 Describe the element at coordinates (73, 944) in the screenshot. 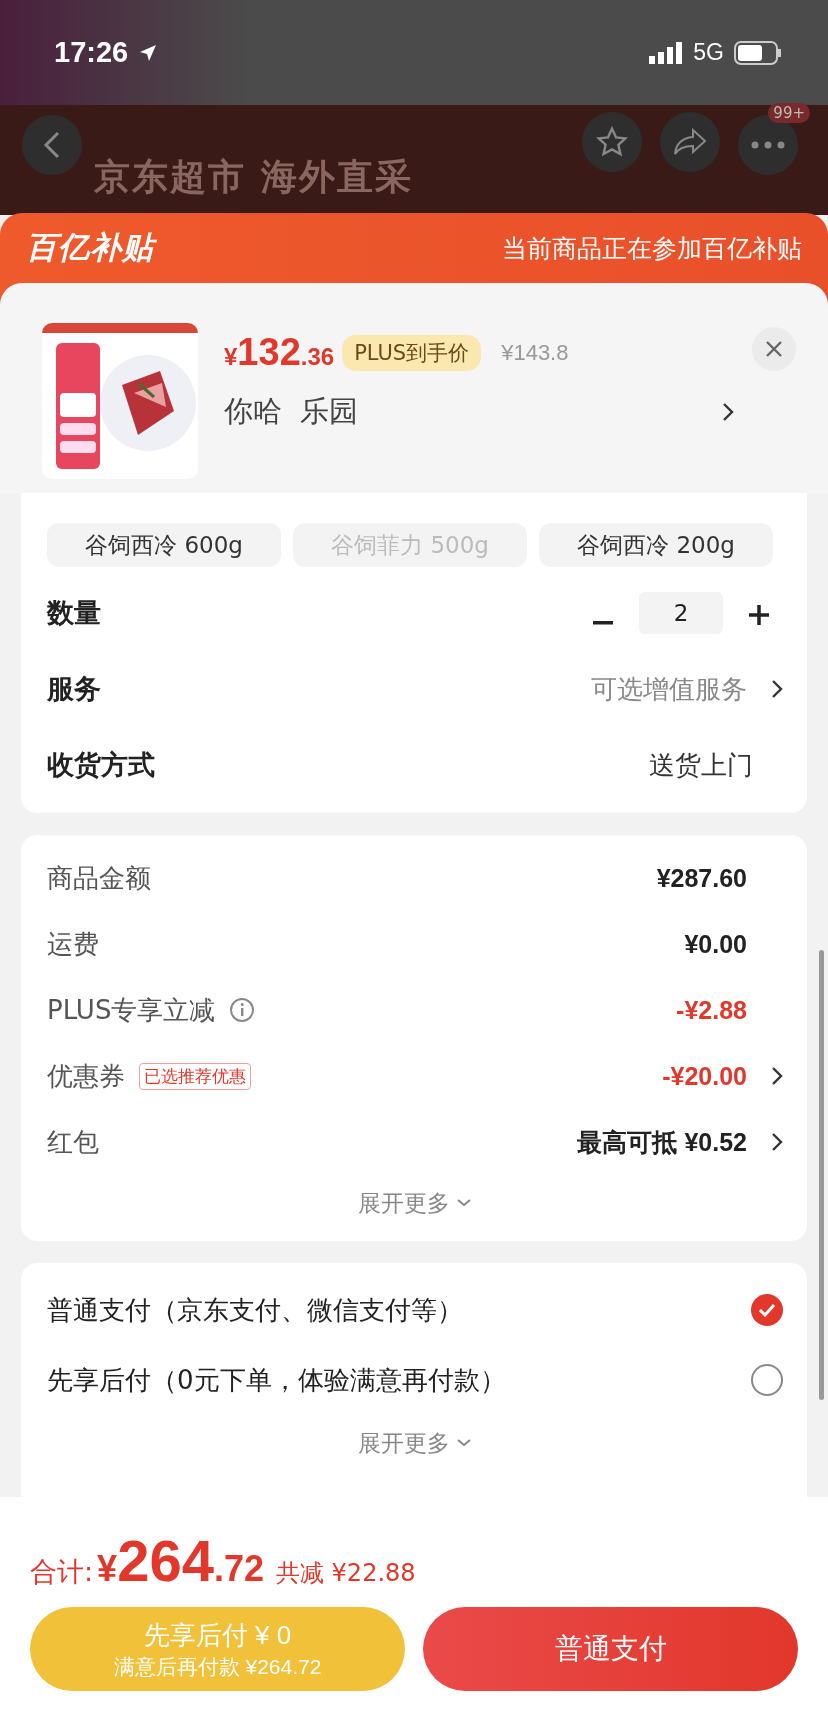

I see `fee-label: 运费` at that location.